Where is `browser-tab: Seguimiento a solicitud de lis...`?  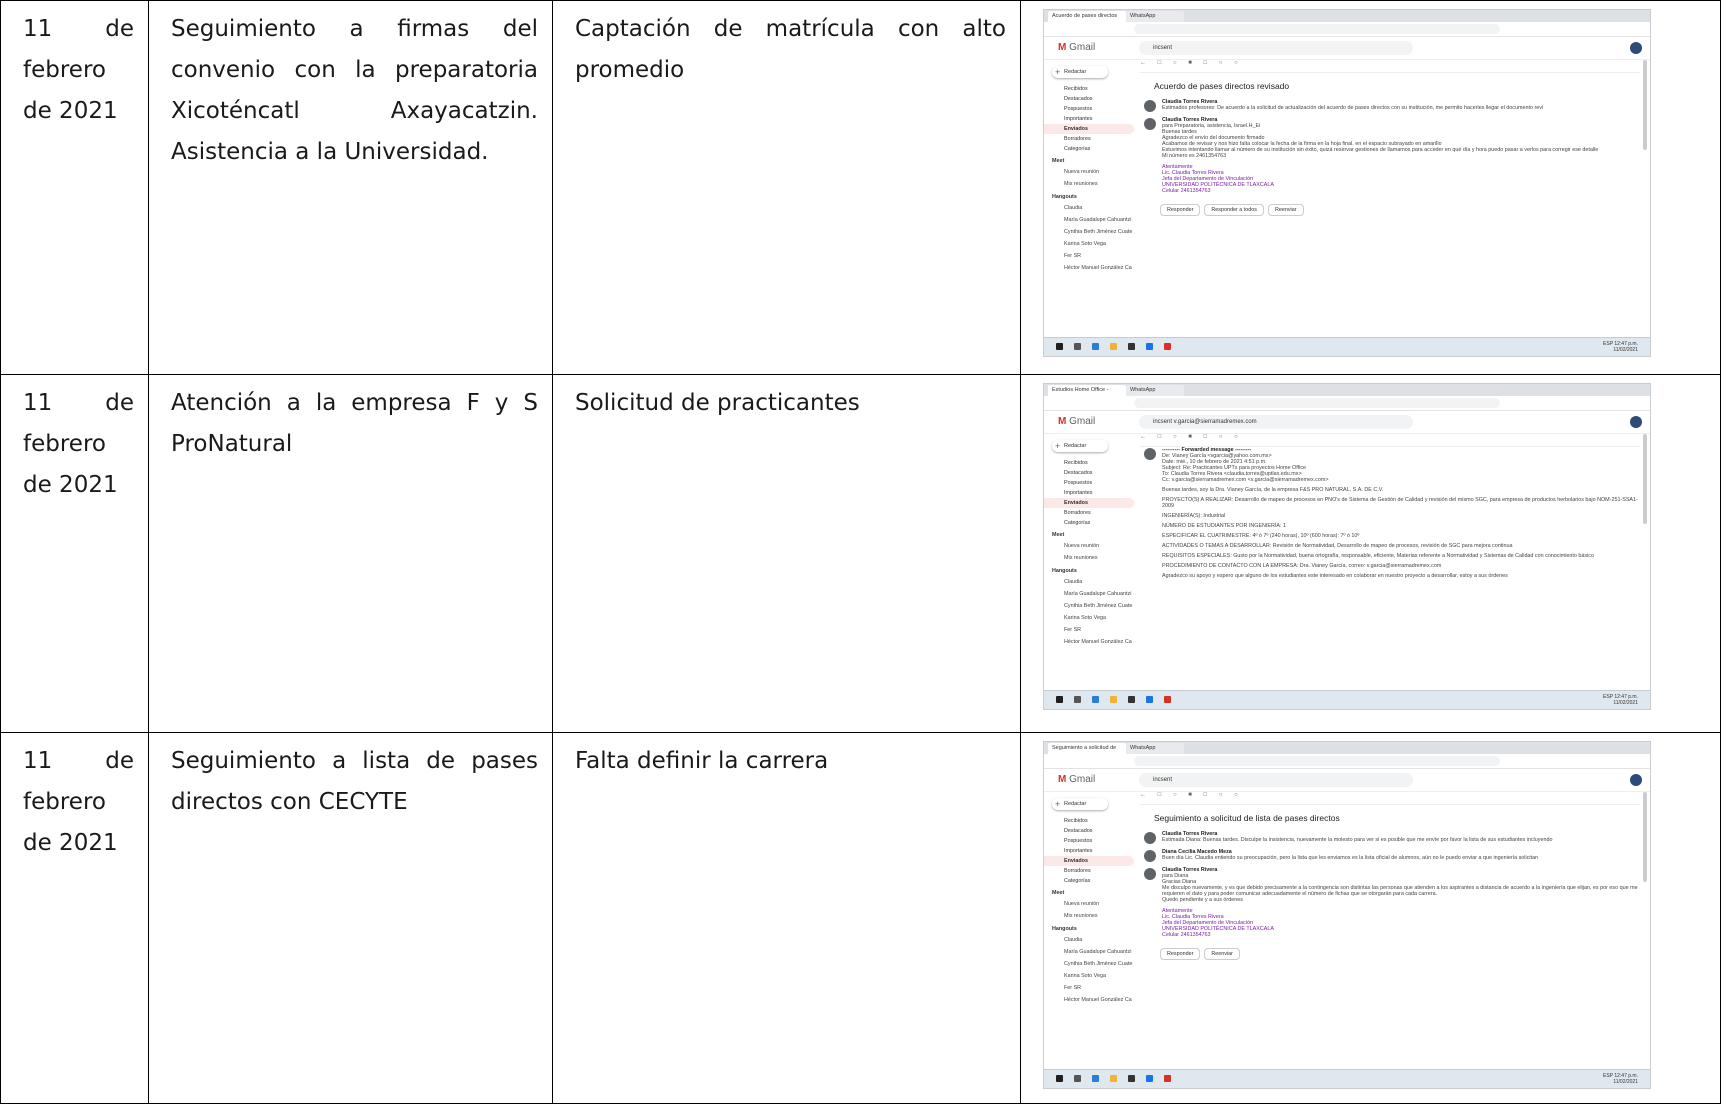
browser-tab: Seguimiento a solicitud de lis... is located at coordinates (1087, 752).